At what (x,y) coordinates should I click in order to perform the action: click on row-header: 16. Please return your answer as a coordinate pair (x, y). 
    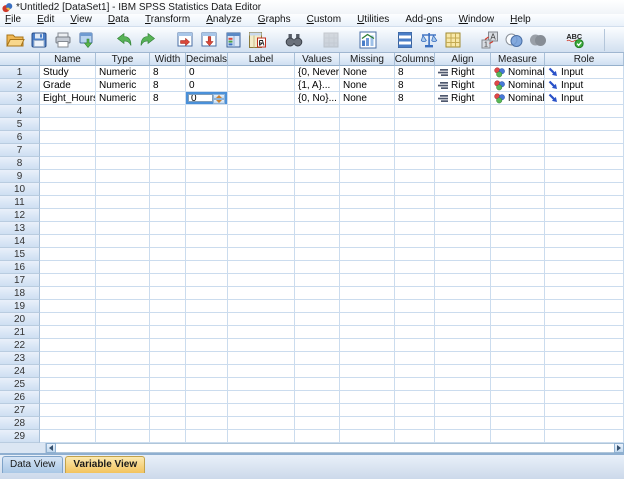
    Looking at the image, I should click on (20, 267).